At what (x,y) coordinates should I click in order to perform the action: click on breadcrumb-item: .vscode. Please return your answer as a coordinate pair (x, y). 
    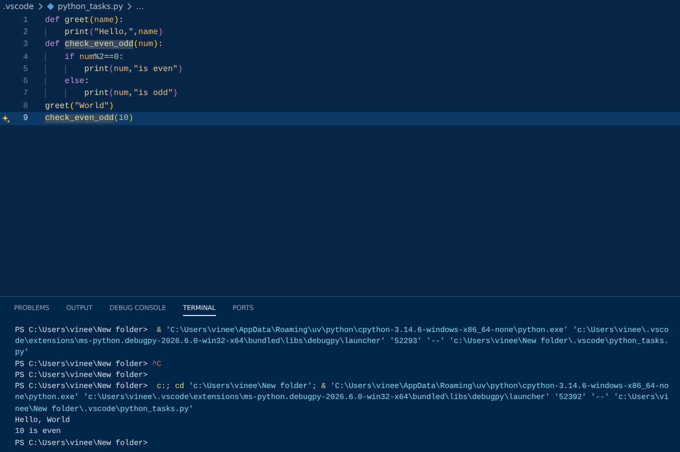
    Looking at the image, I should click on (18, 6).